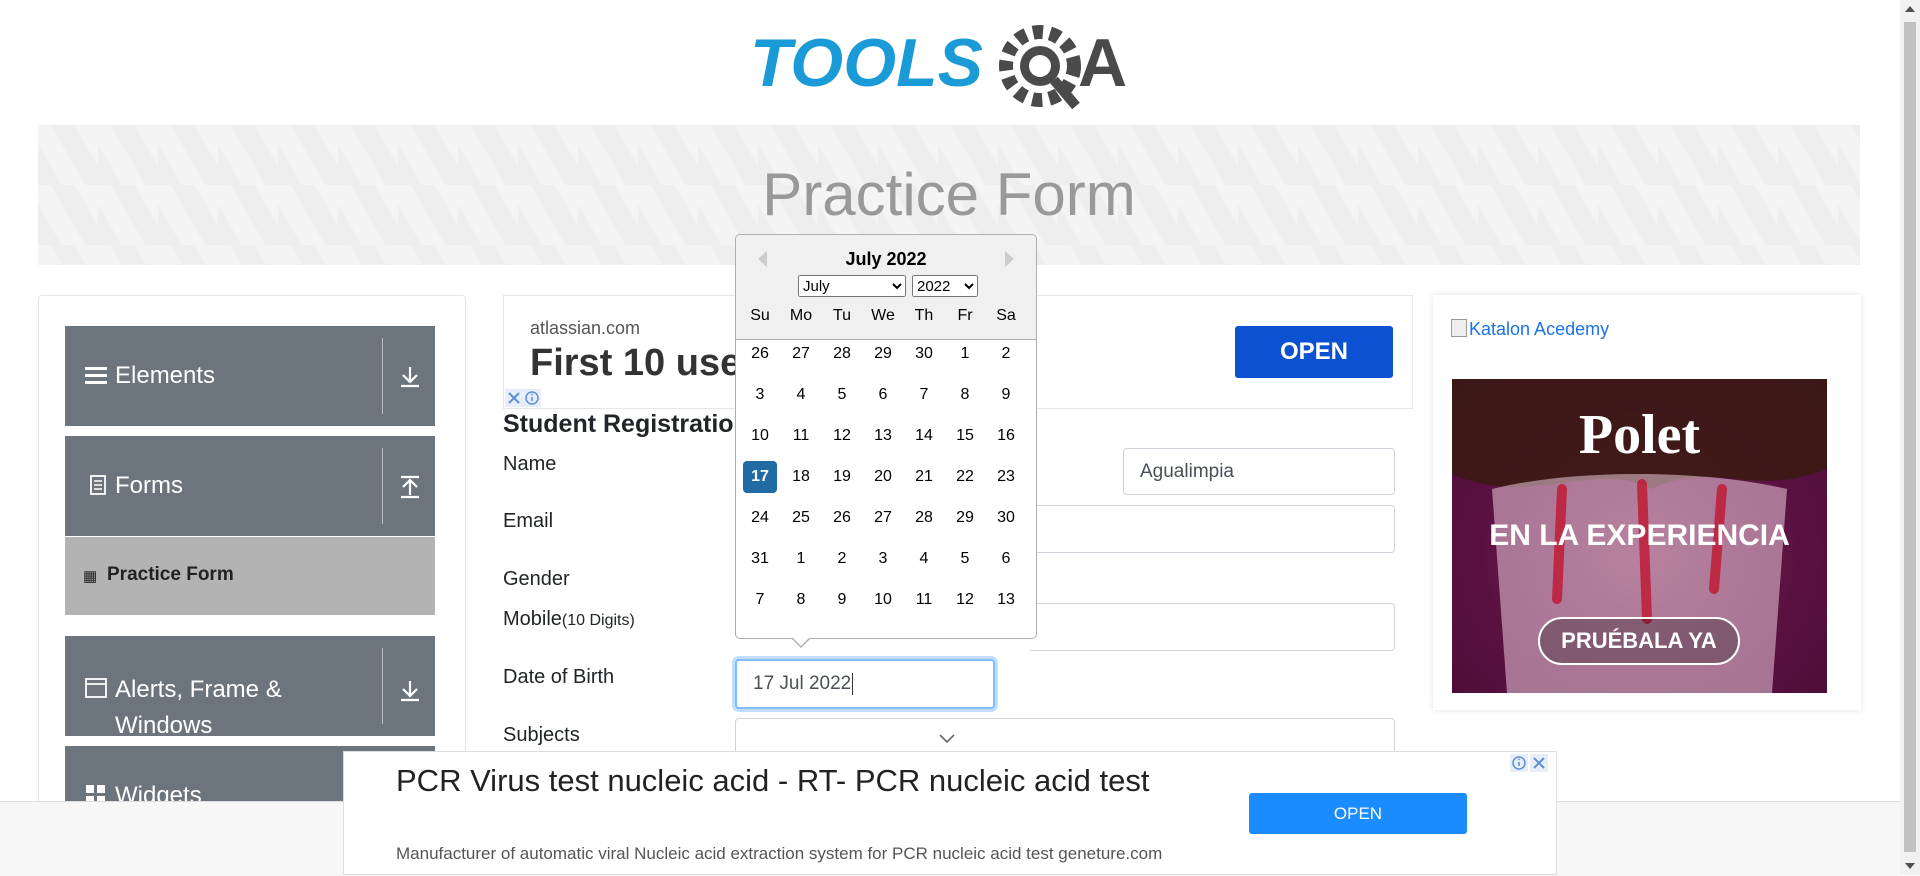 The width and height of the screenshot is (1920, 876). What do you see at coordinates (1530, 329) in the screenshot?
I see `ad-broken-image-link: Katalon Acedemy` at bounding box center [1530, 329].